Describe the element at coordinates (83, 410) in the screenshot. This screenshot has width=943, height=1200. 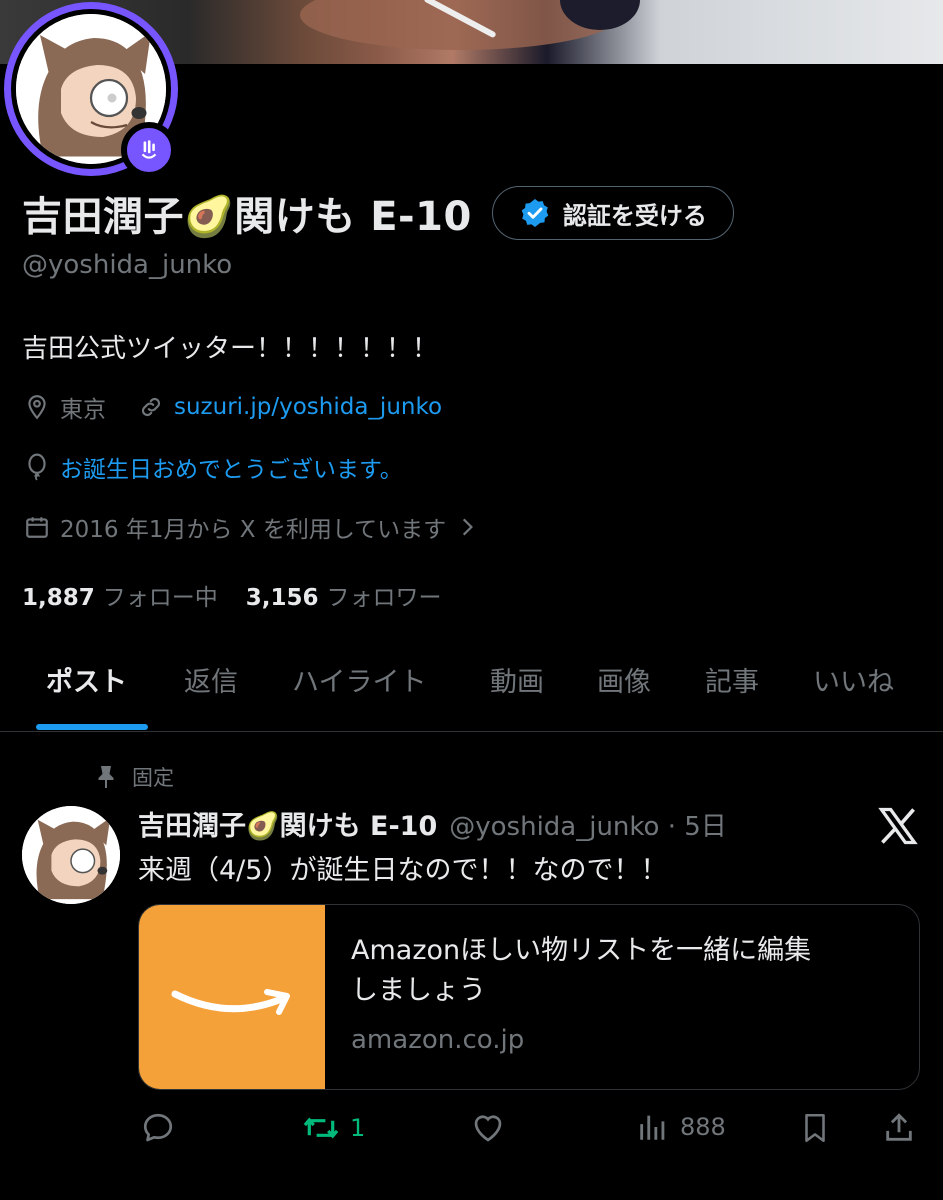
I see `profile-location: 東京` at that location.